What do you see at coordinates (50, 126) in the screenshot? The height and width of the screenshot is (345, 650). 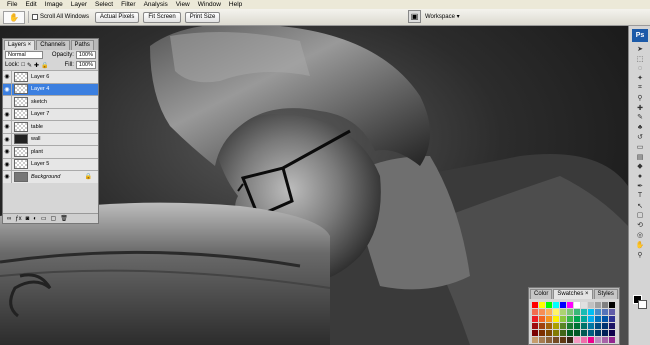 I see `layer-row: ◉ table` at bounding box center [50, 126].